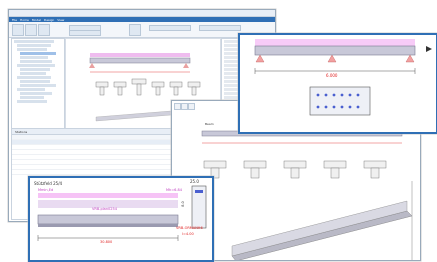 This screenshot has width=437, height=262. Describe the element at coordinates (182, 204) in the screenshot. I see `section-height-label: 8.0` at that location.